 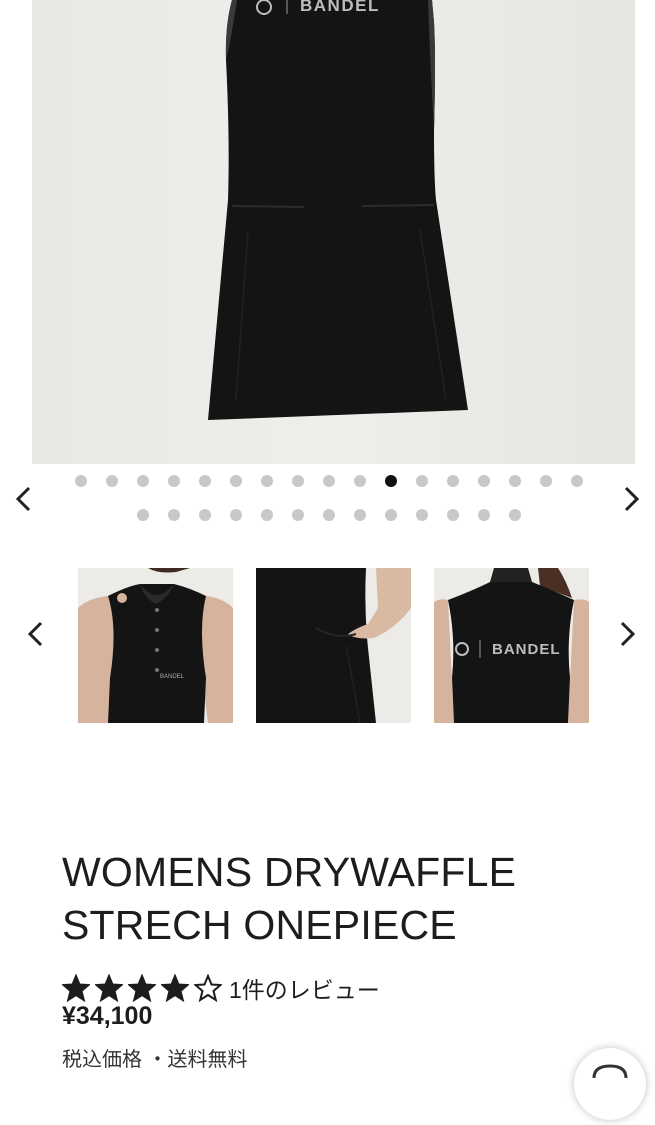 What do you see at coordinates (107, 1016) in the screenshot?
I see `product-price: ¥34,100` at bounding box center [107, 1016].